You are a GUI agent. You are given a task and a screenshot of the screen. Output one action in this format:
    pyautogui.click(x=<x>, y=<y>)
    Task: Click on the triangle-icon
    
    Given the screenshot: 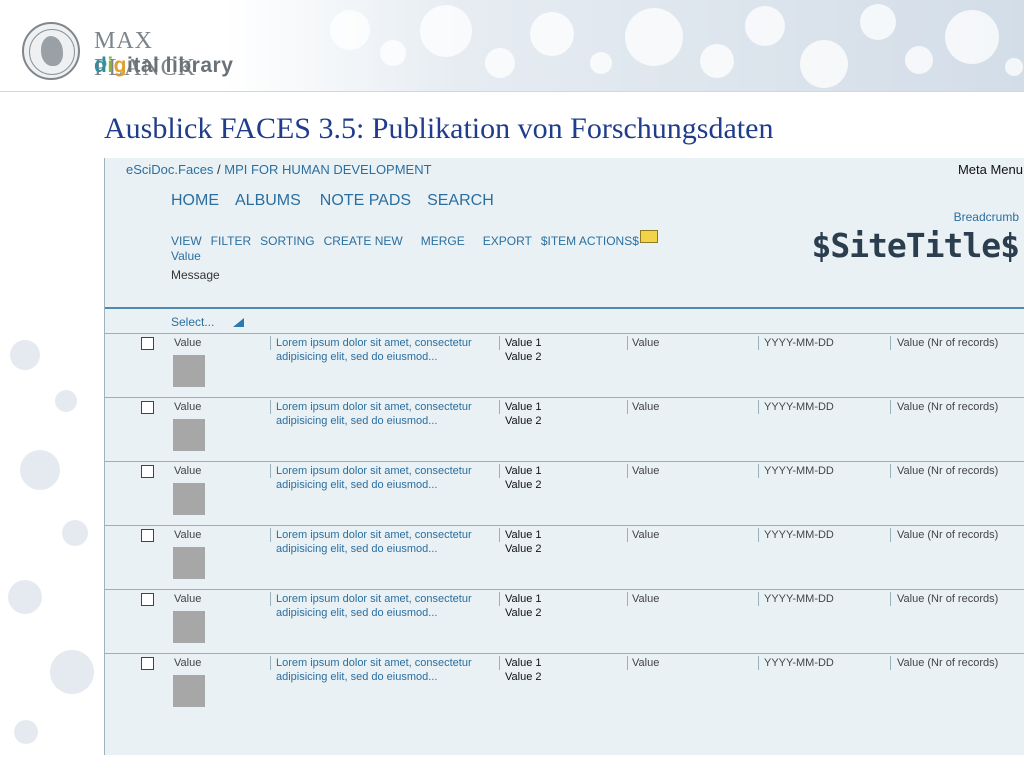 What is the action you would take?
    pyautogui.click(x=238, y=322)
    